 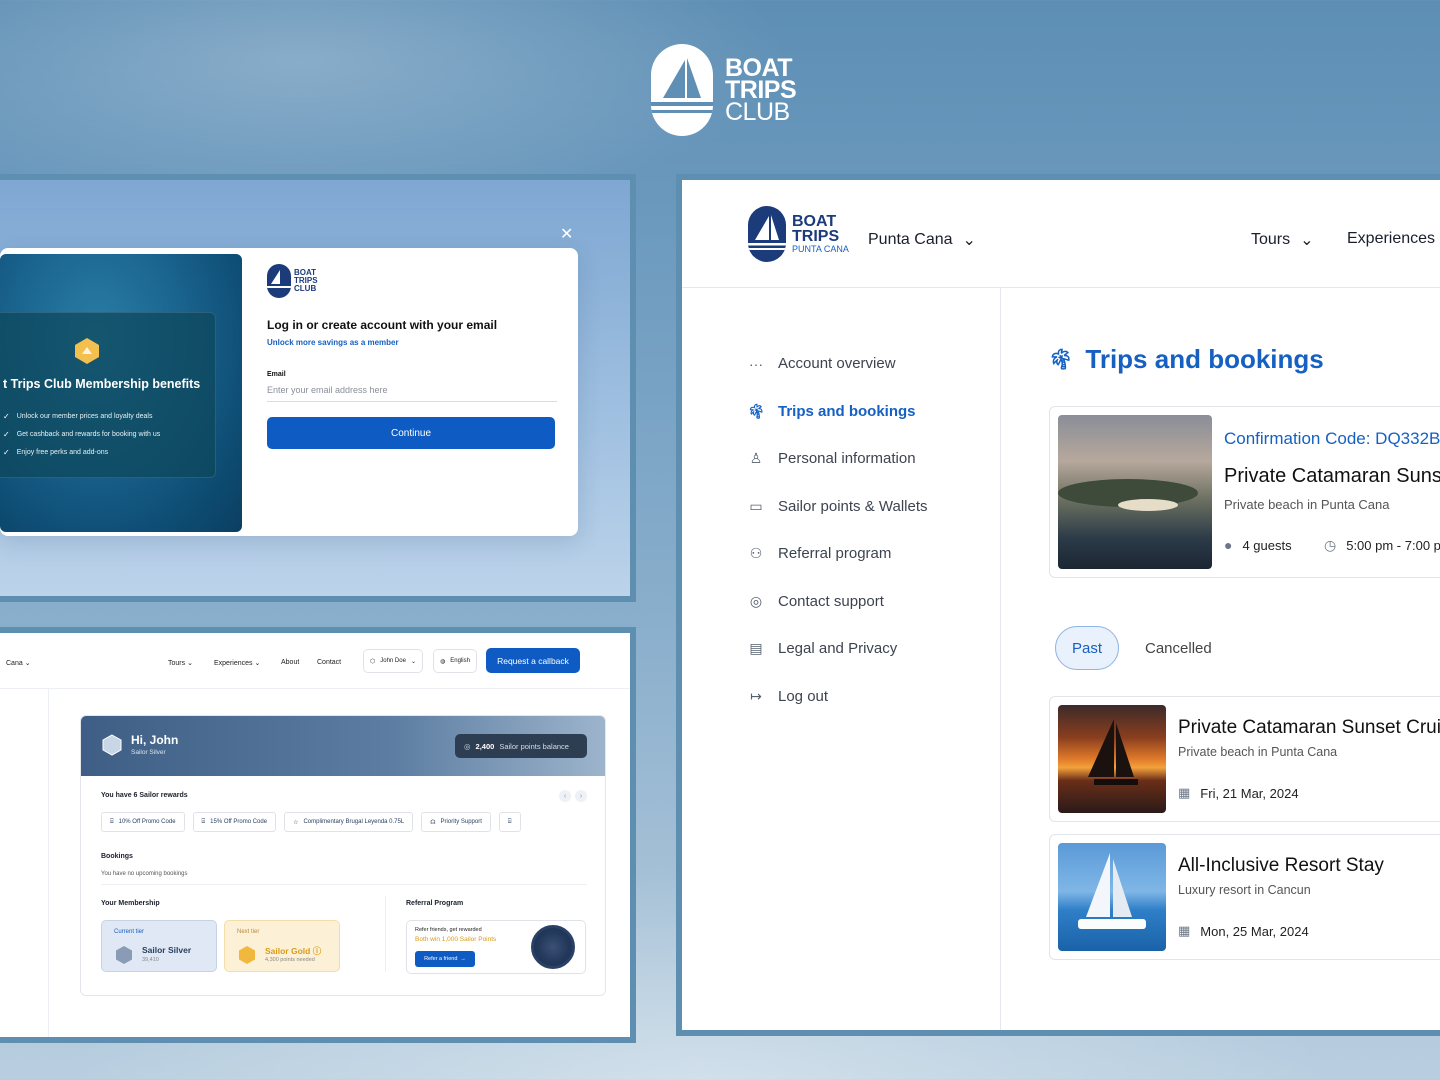 I want to click on login-logo-text: BOAT TRIPS CLUB, so click(x=306, y=281).